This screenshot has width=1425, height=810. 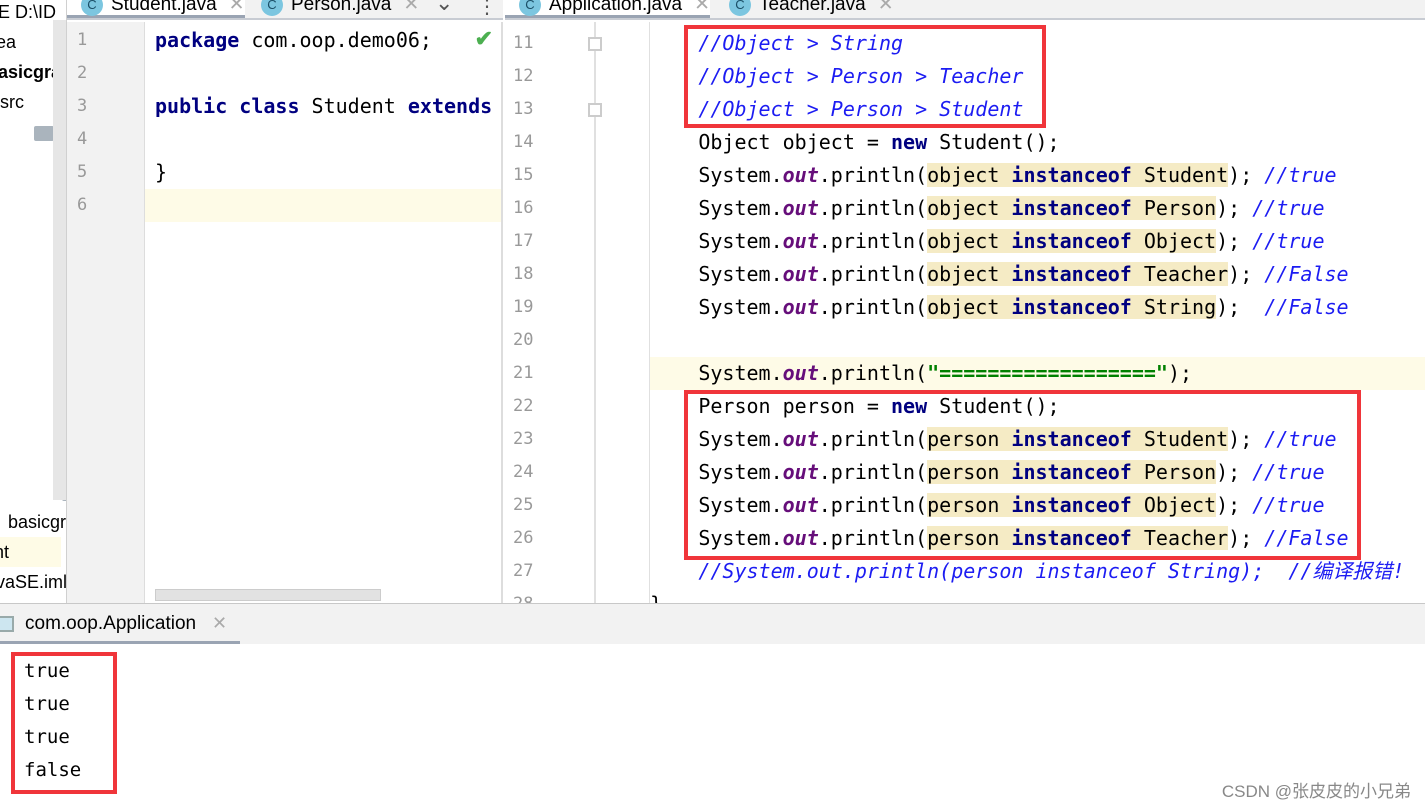 What do you see at coordinates (1306, 307) in the screenshot?
I see `code-token: //False` at bounding box center [1306, 307].